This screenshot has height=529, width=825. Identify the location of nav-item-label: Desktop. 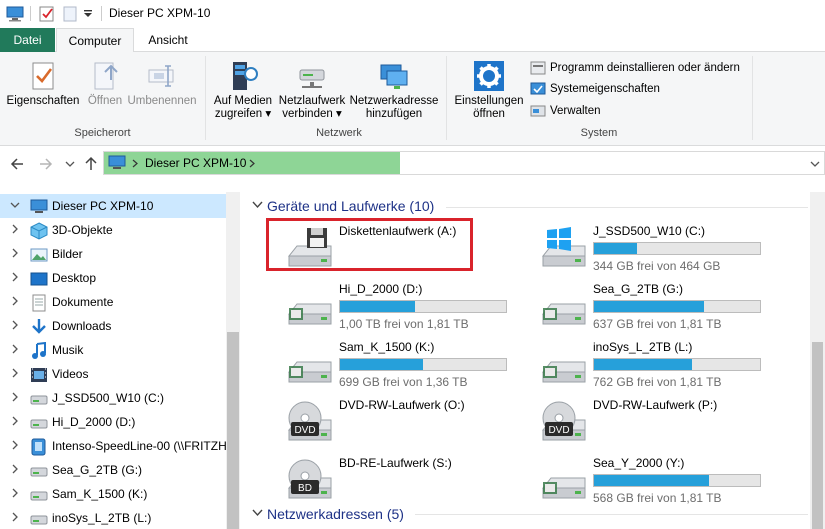
(74, 278).